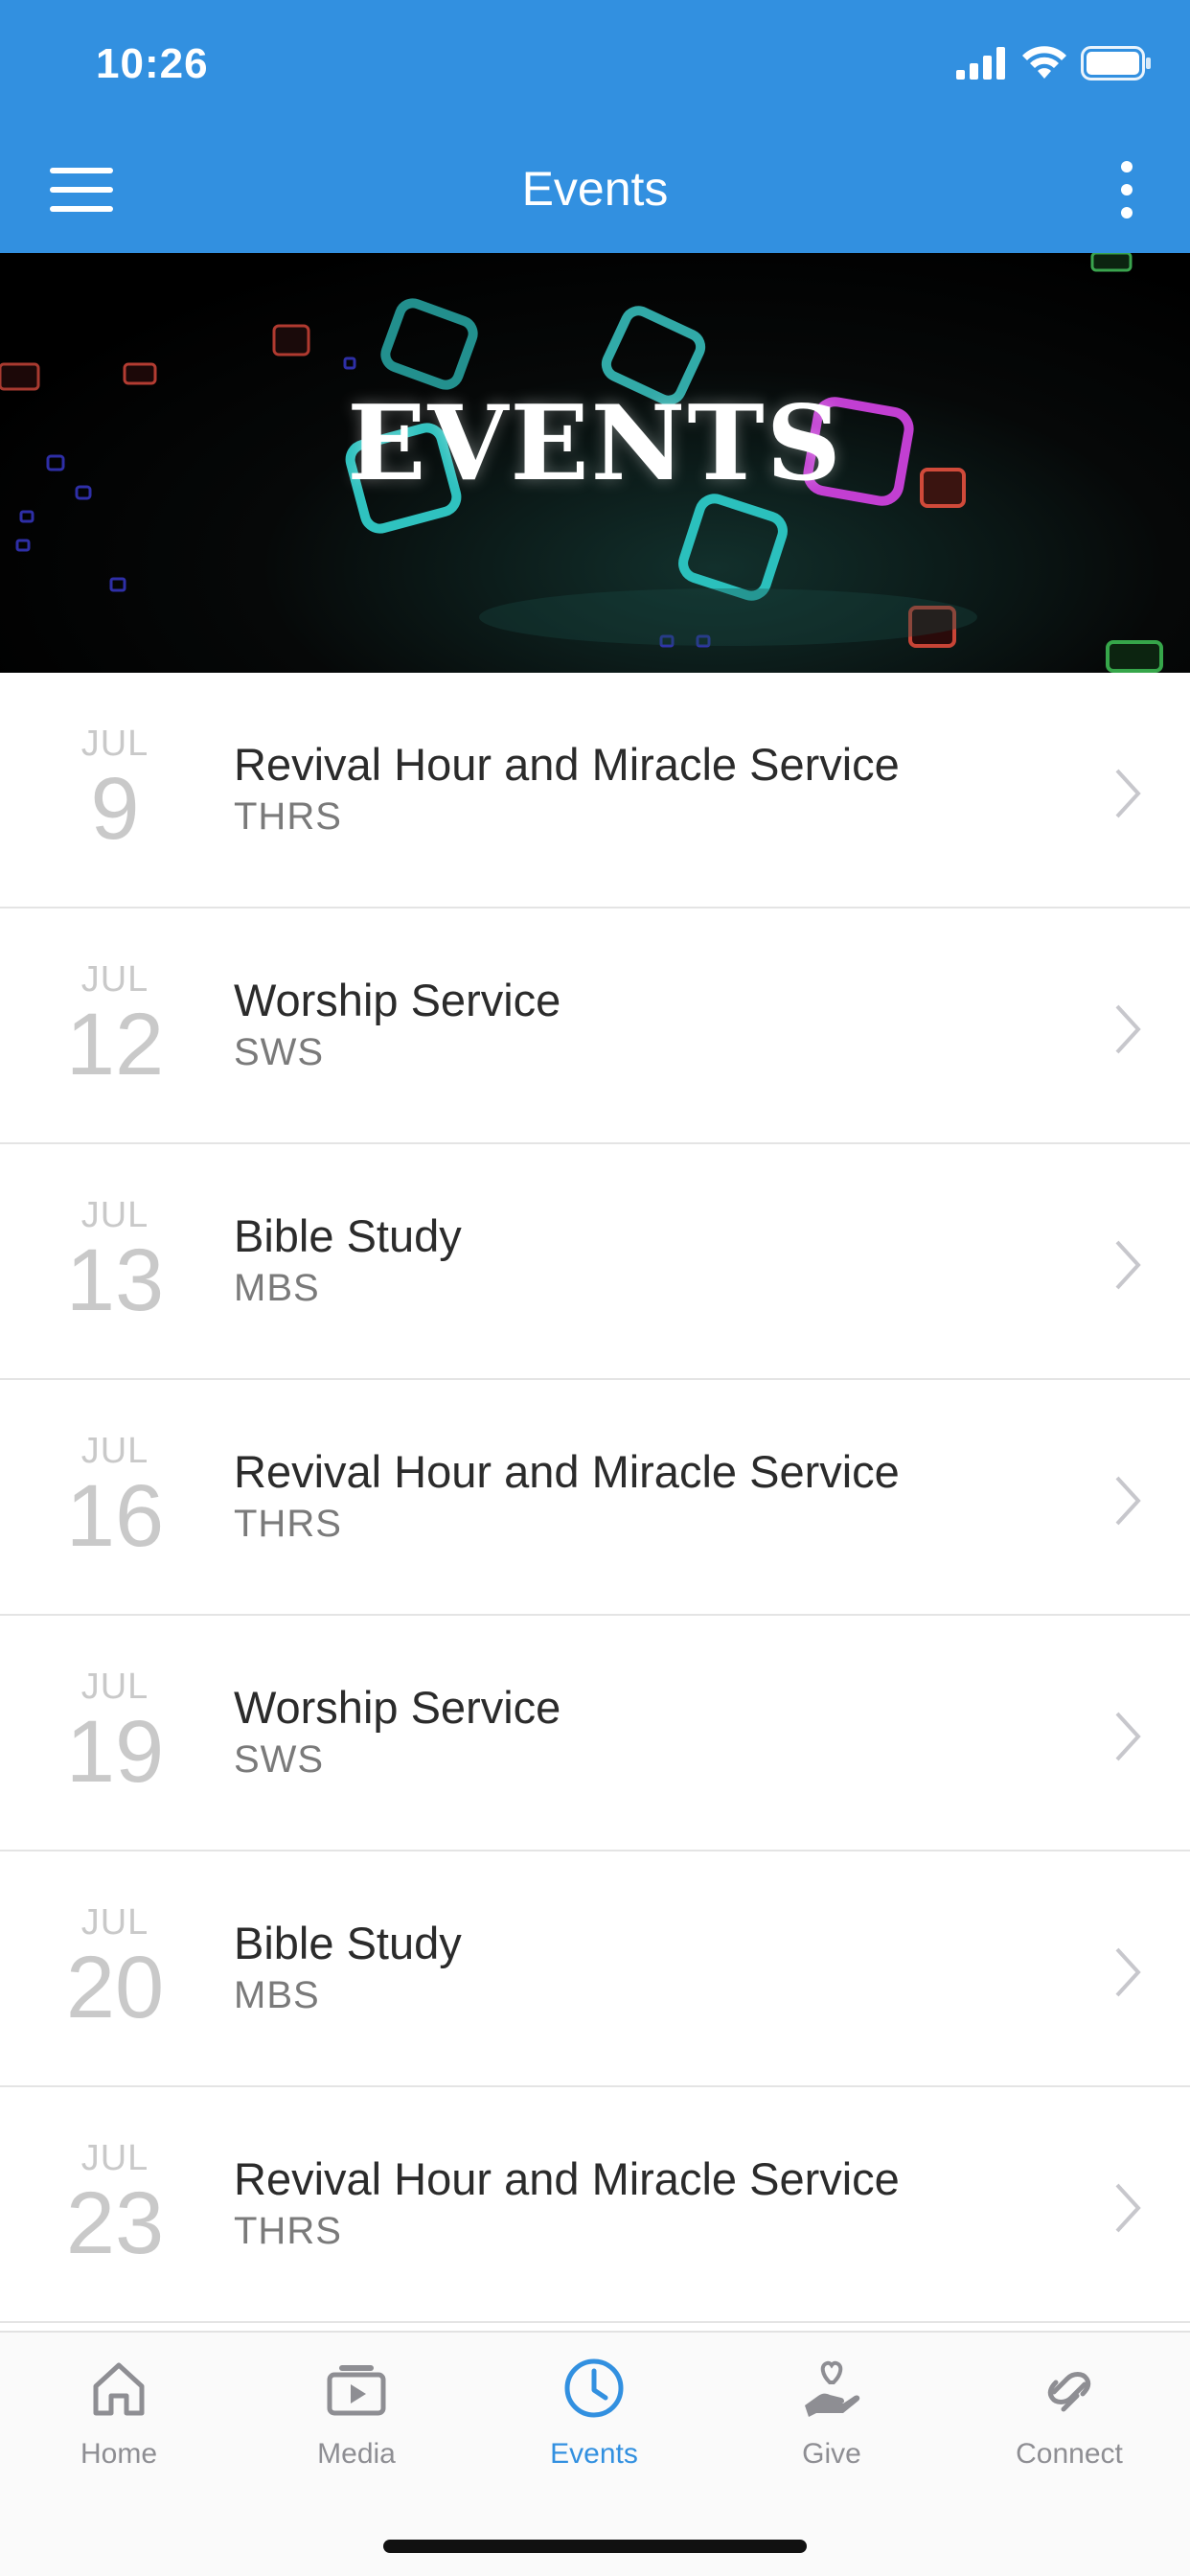 Image resolution: width=1190 pixels, height=2576 pixels. I want to click on event-date: JUL 19, so click(115, 1732).